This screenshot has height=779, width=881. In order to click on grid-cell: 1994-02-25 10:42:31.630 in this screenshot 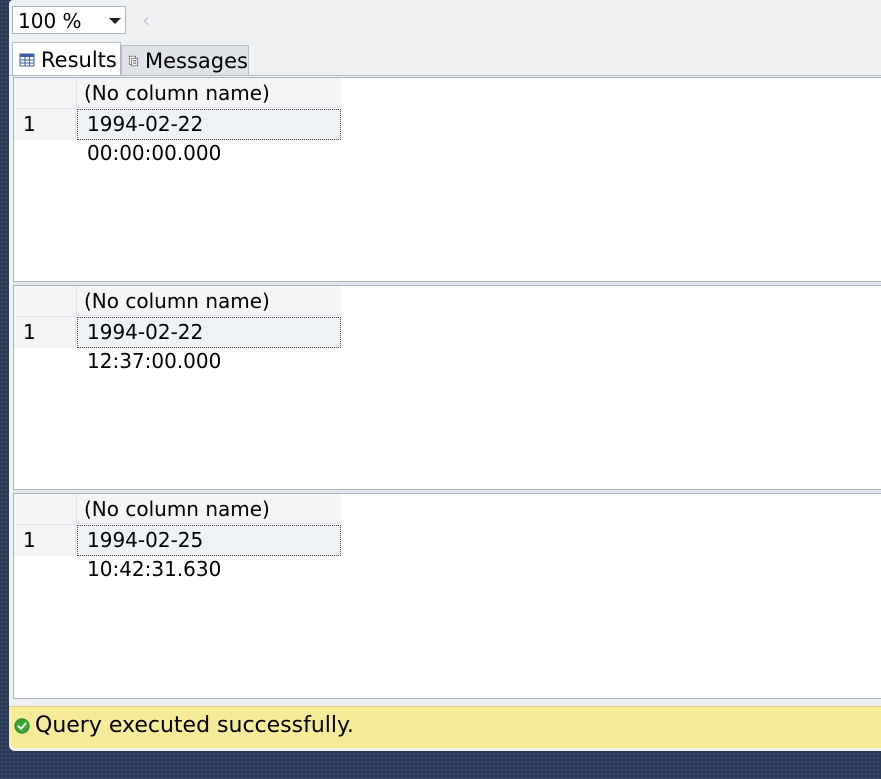, I will do `click(209, 553)`.